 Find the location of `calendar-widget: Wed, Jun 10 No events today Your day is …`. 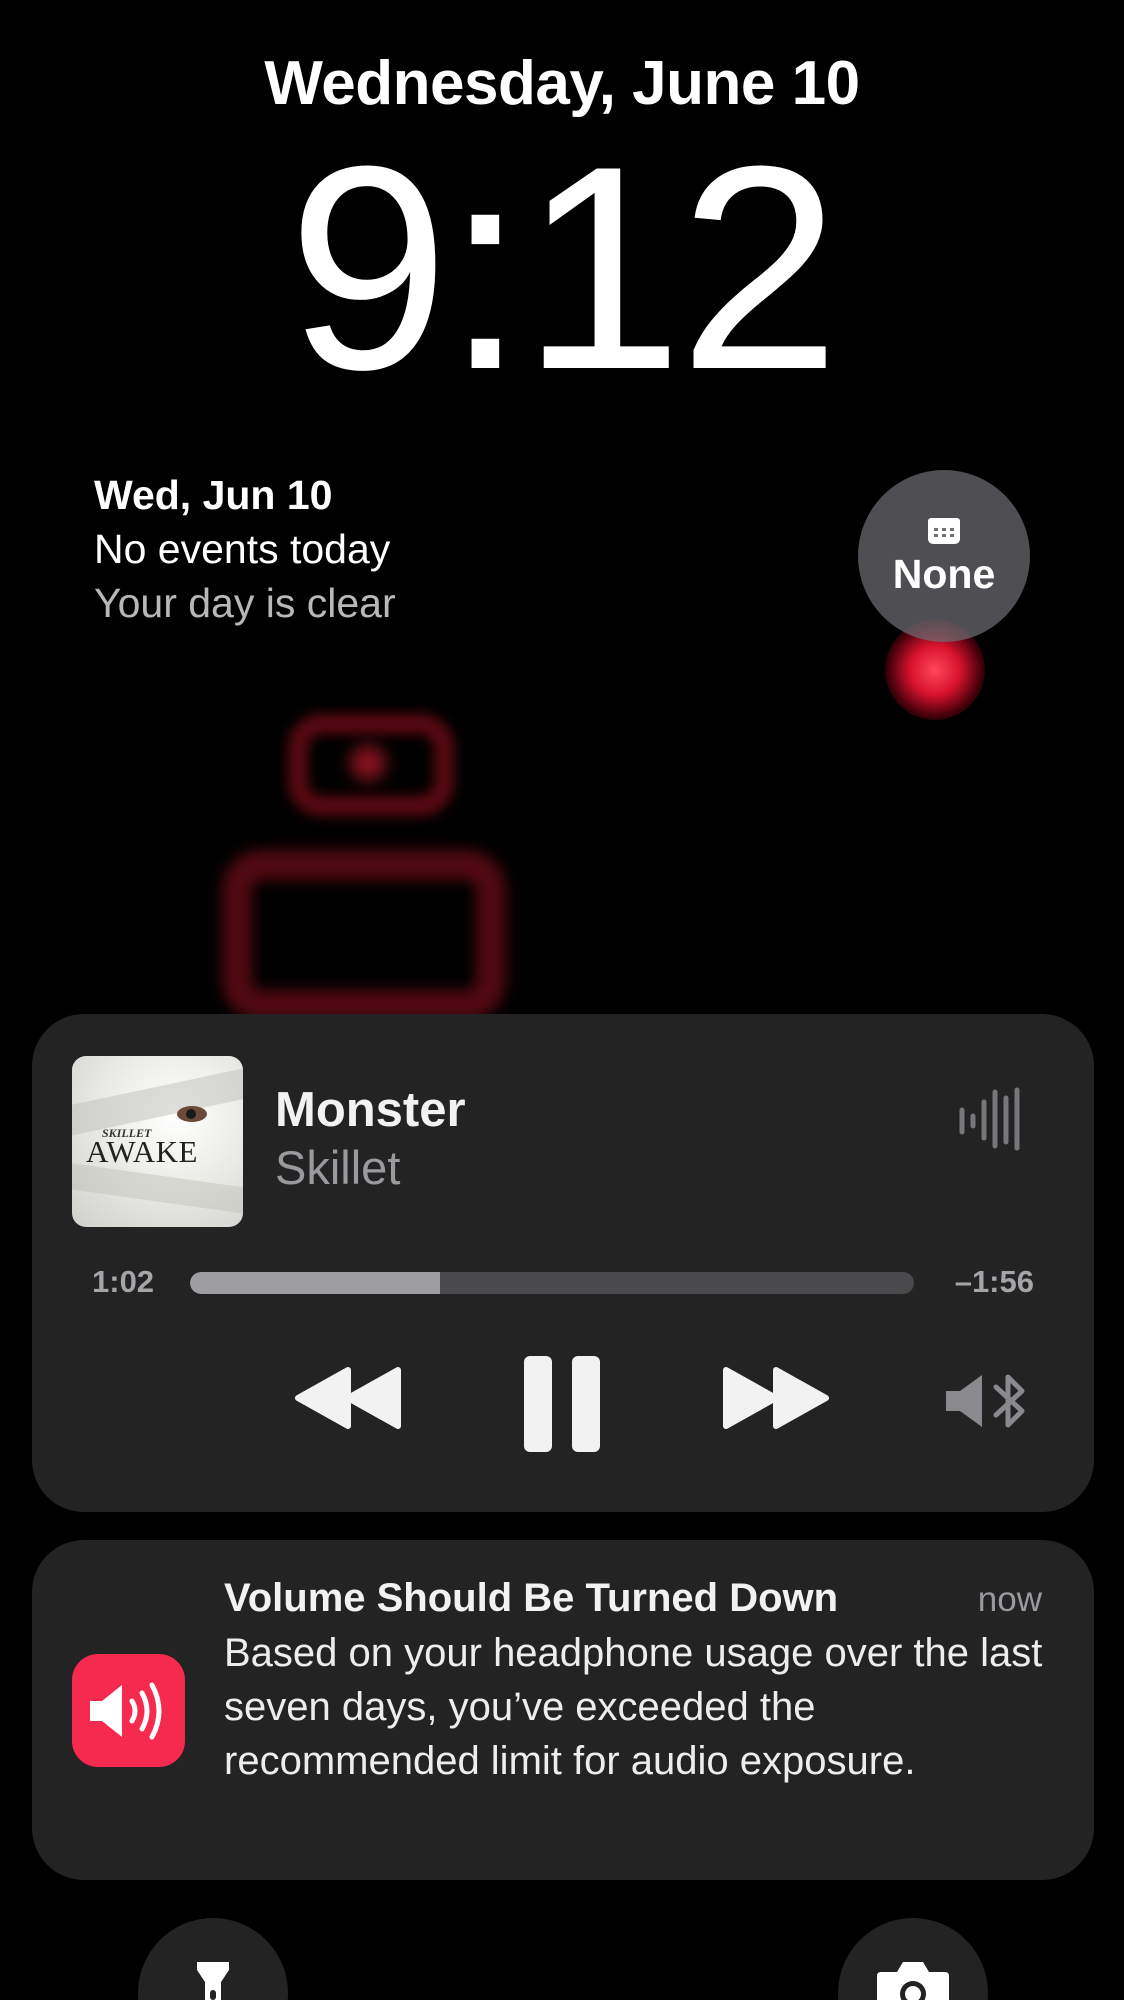

calendar-widget: Wed, Jun 10 No events today Your day is … is located at coordinates (354, 549).